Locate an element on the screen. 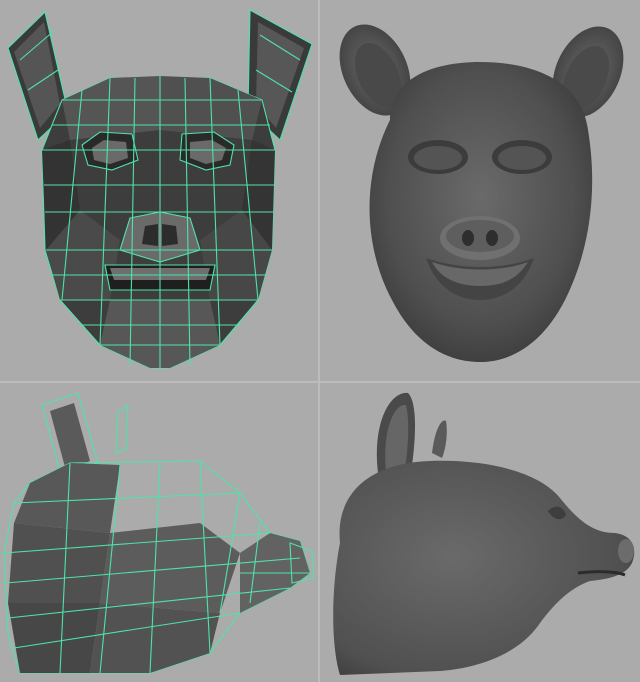  viewport-divider-vertical is located at coordinates (319, 341).